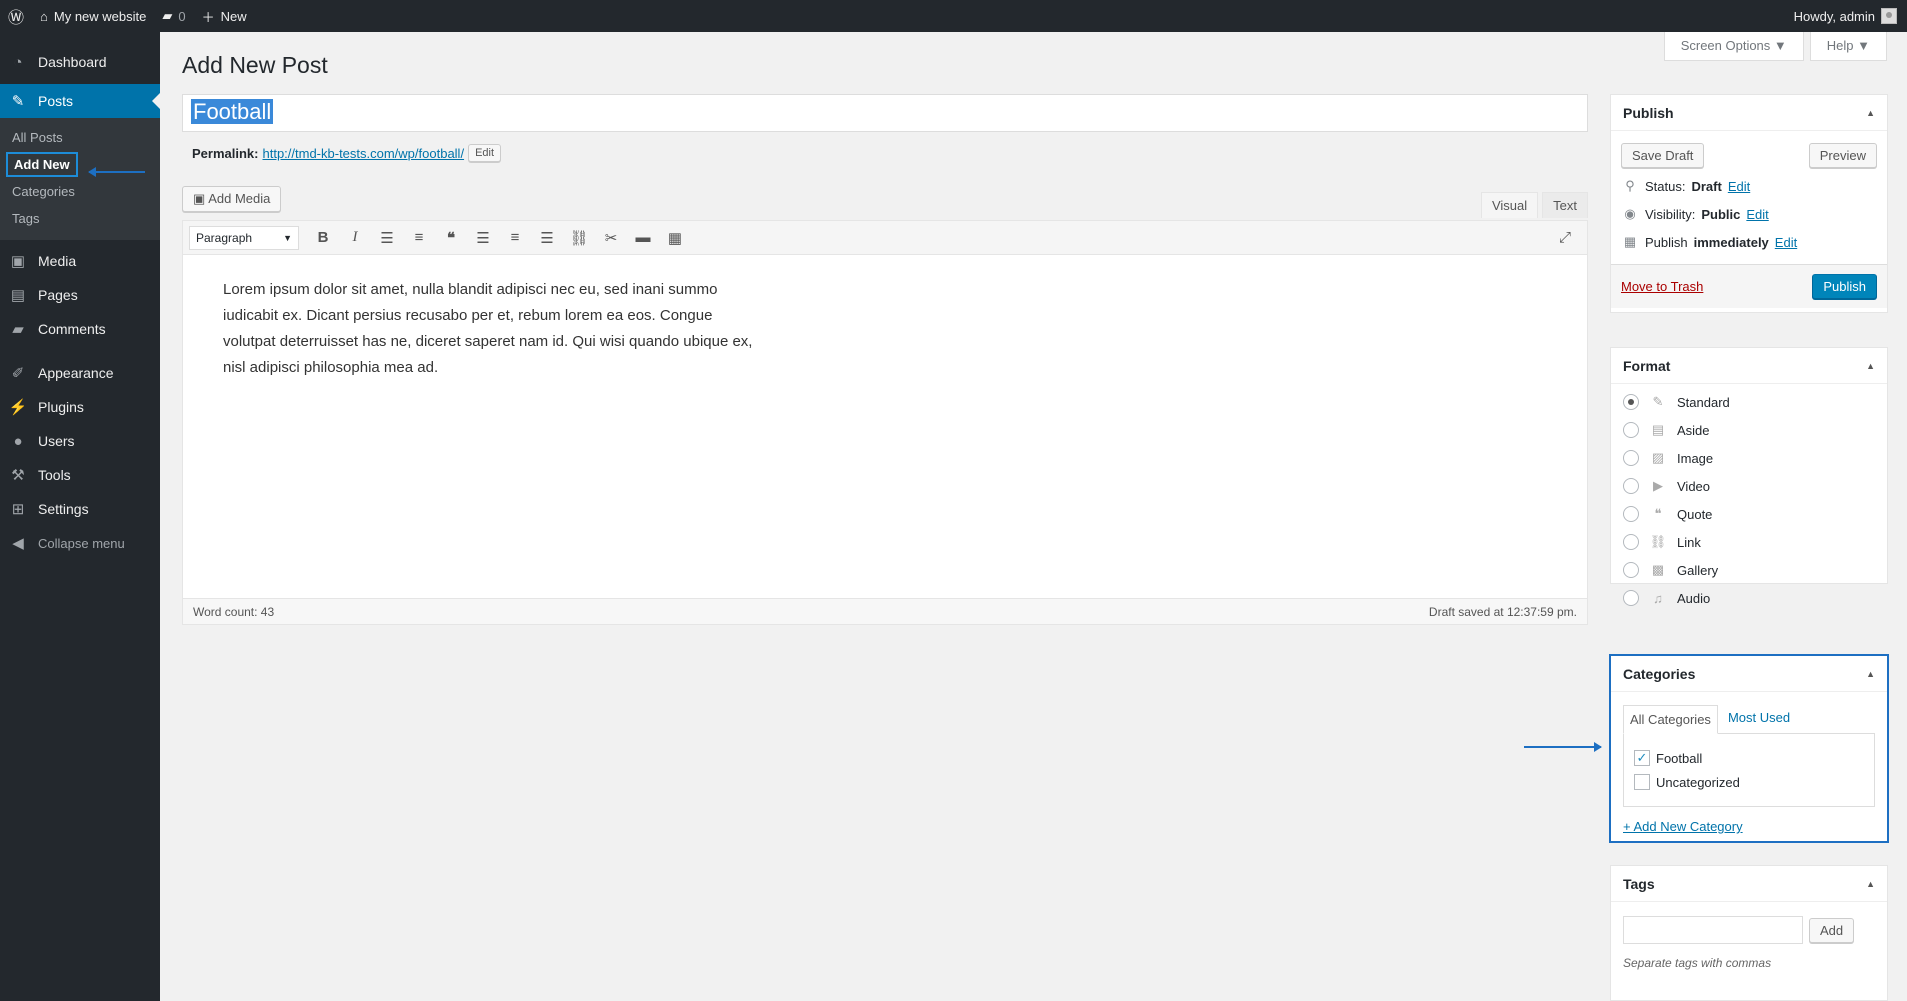 Image resolution: width=1907 pixels, height=1001 pixels. What do you see at coordinates (57, 261) in the screenshot?
I see `sidebar-item-label: Media` at bounding box center [57, 261].